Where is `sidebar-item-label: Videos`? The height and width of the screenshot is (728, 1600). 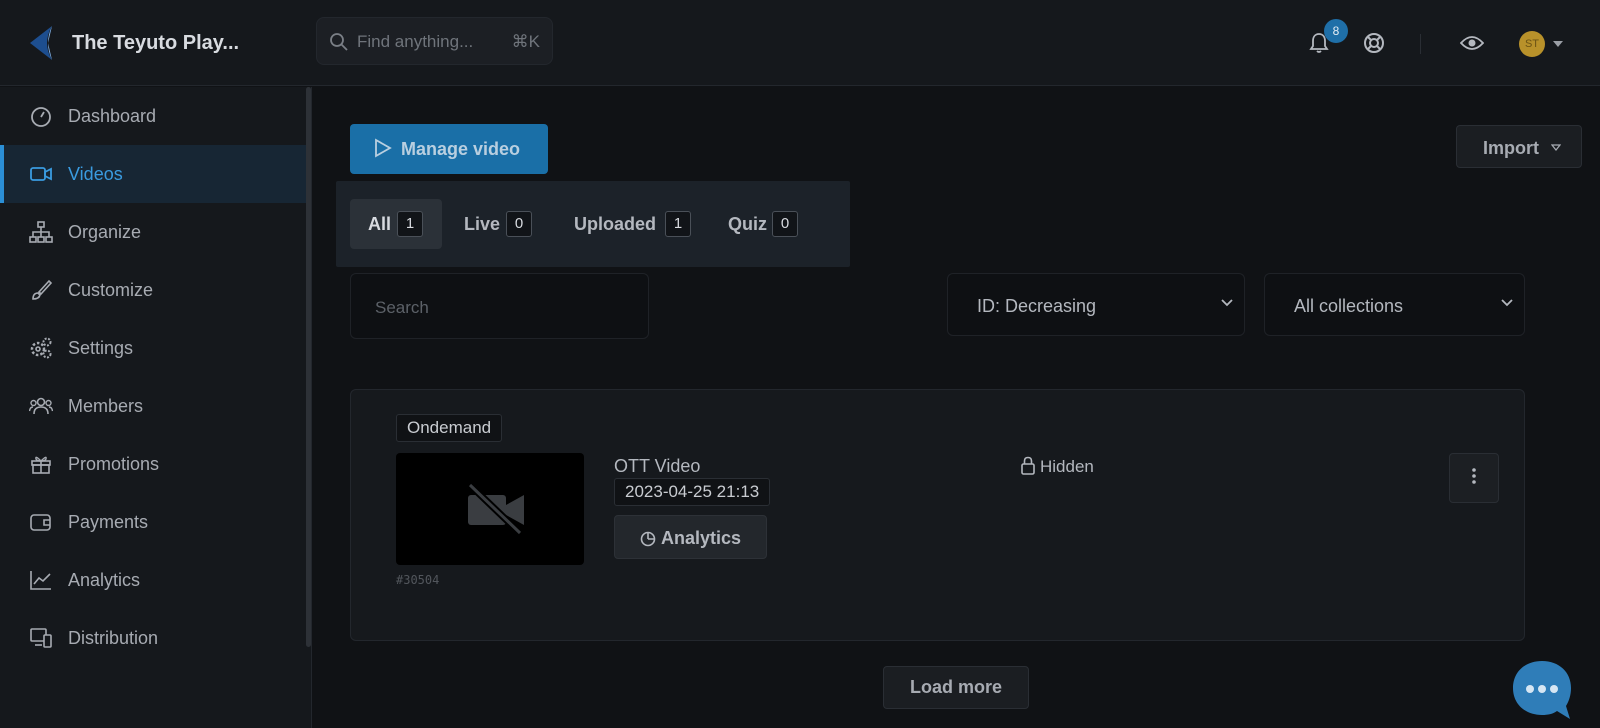
sidebar-item-label: Videos is located at coordinates (95, 174).